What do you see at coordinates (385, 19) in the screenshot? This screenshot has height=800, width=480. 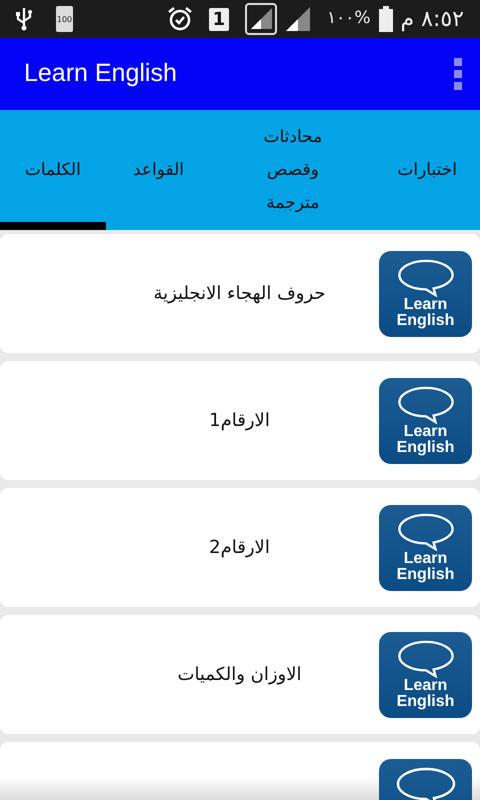 I see `battery-icon` at bounding box center [385, 19].